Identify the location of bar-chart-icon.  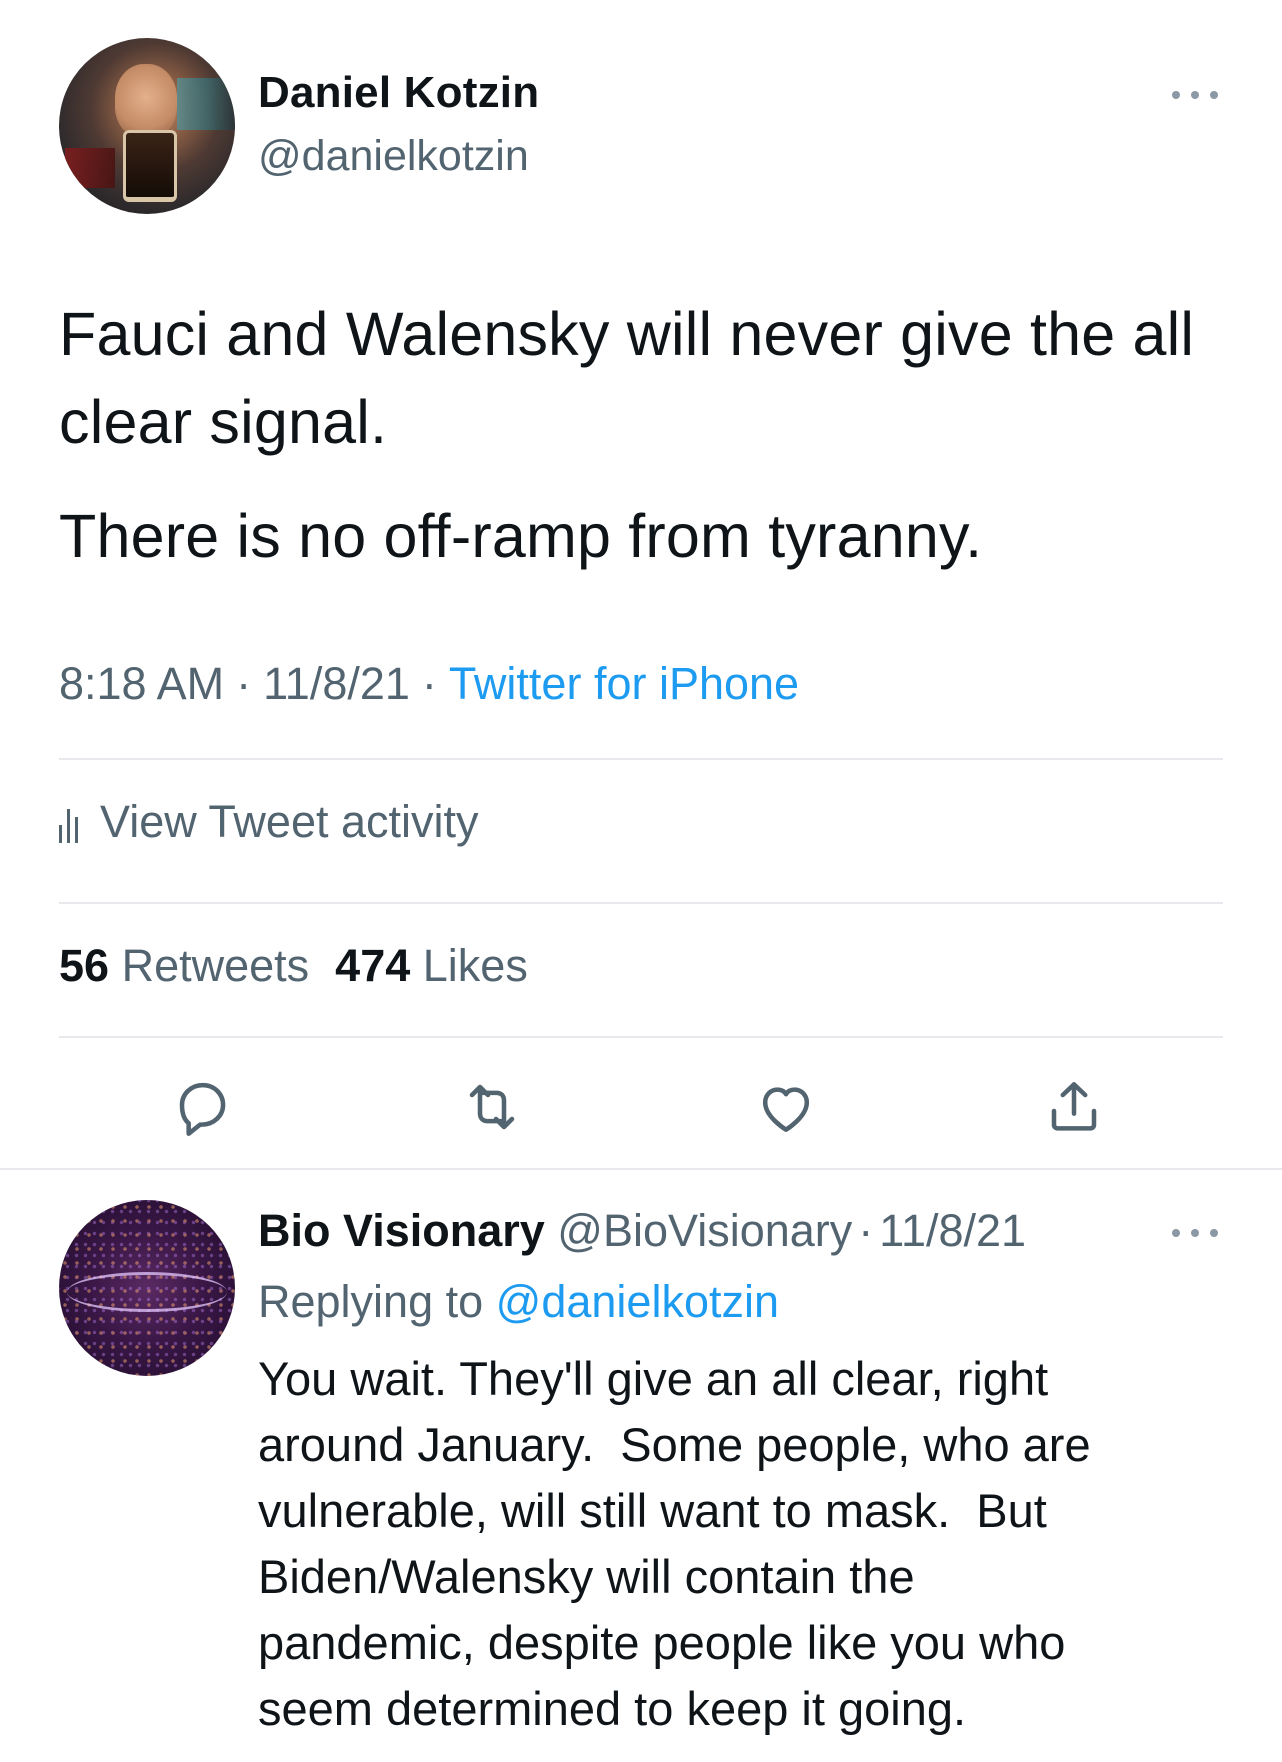
(68, 826).